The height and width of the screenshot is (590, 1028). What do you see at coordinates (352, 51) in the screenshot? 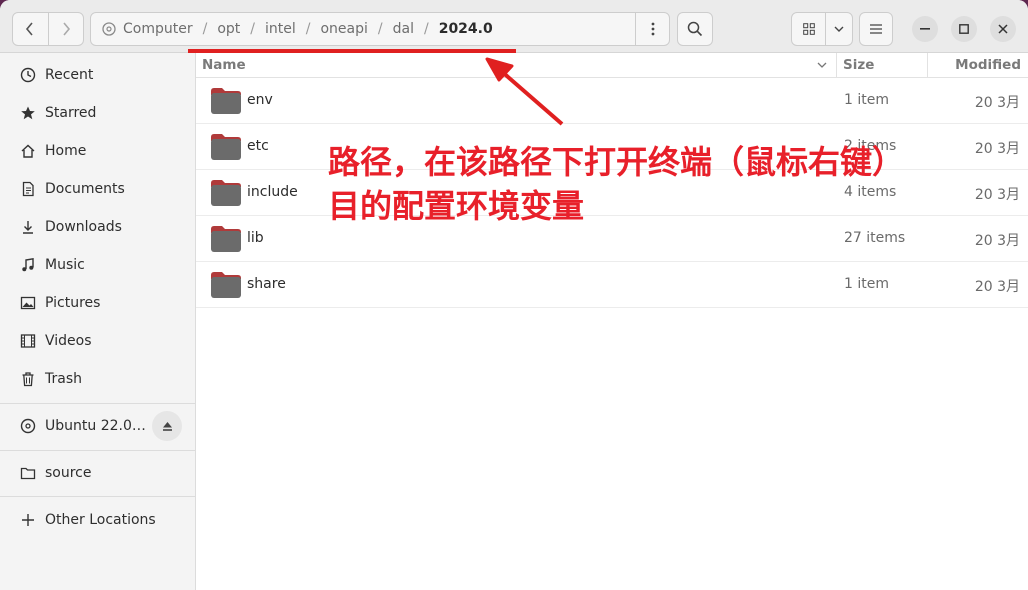
I see `annotation-underline` at bounding box center [352, 51].